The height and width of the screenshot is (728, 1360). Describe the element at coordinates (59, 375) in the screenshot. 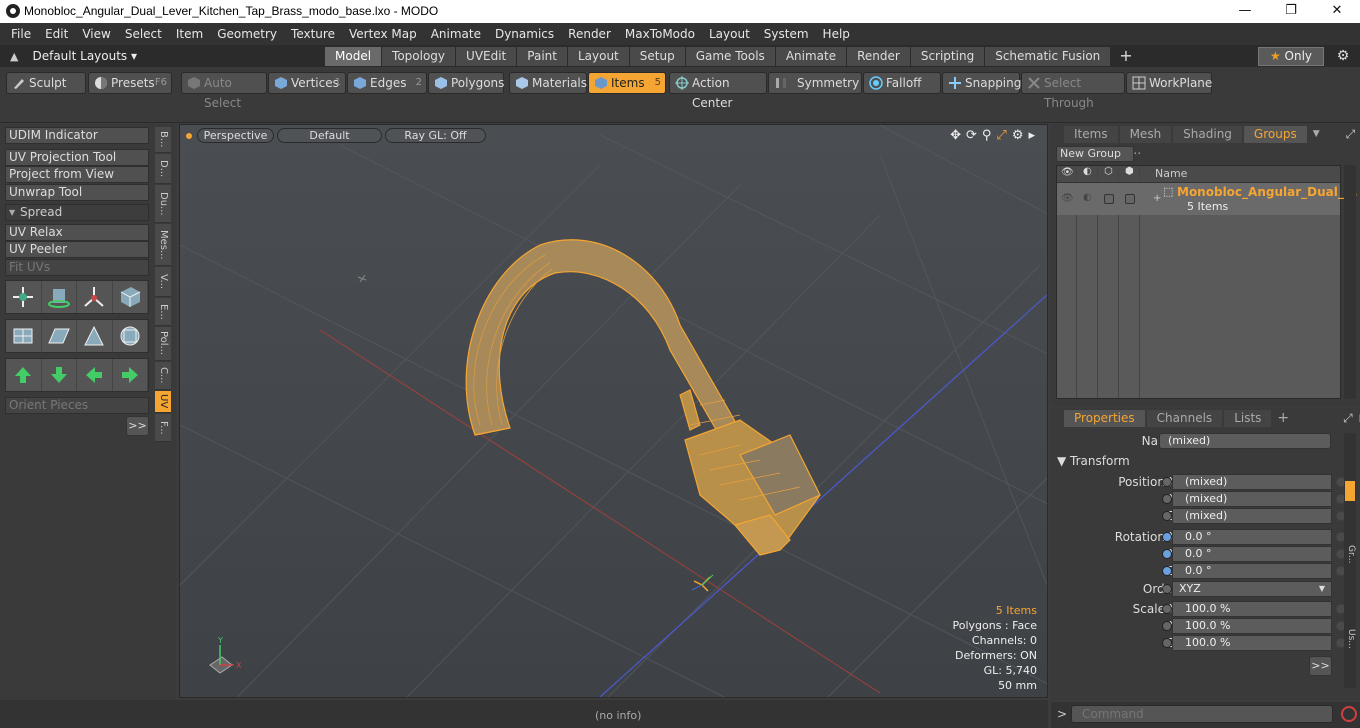

I see `arrow-down-icon` at that location.